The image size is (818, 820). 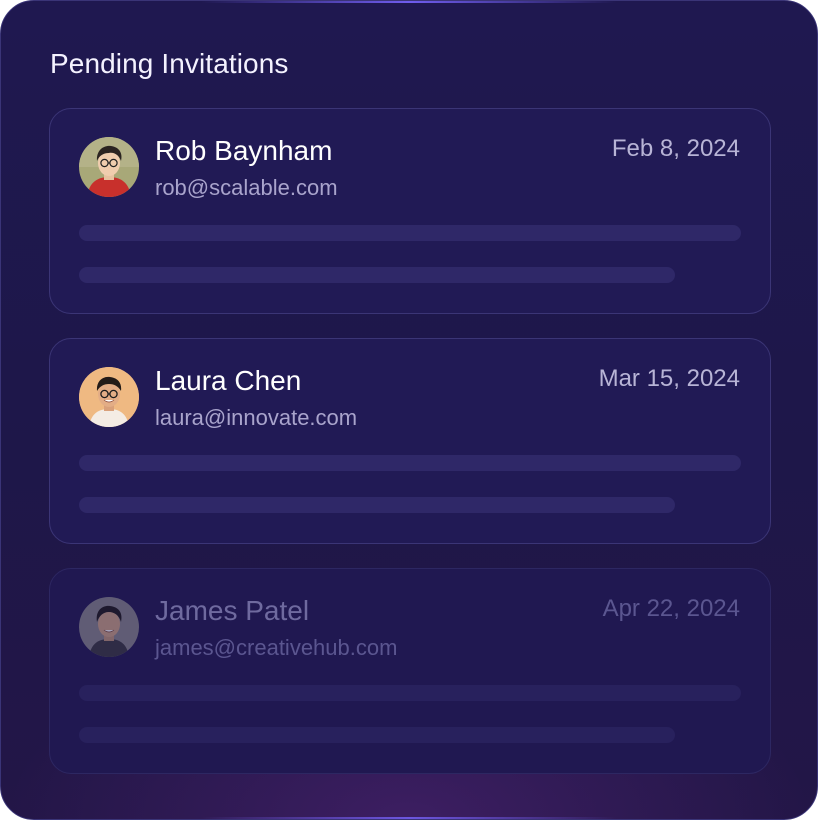 What do you see at coordinates (228, 380) in the screenshot?
I see `invitee-name: Laura Chen` at bounding box center [228, 380].